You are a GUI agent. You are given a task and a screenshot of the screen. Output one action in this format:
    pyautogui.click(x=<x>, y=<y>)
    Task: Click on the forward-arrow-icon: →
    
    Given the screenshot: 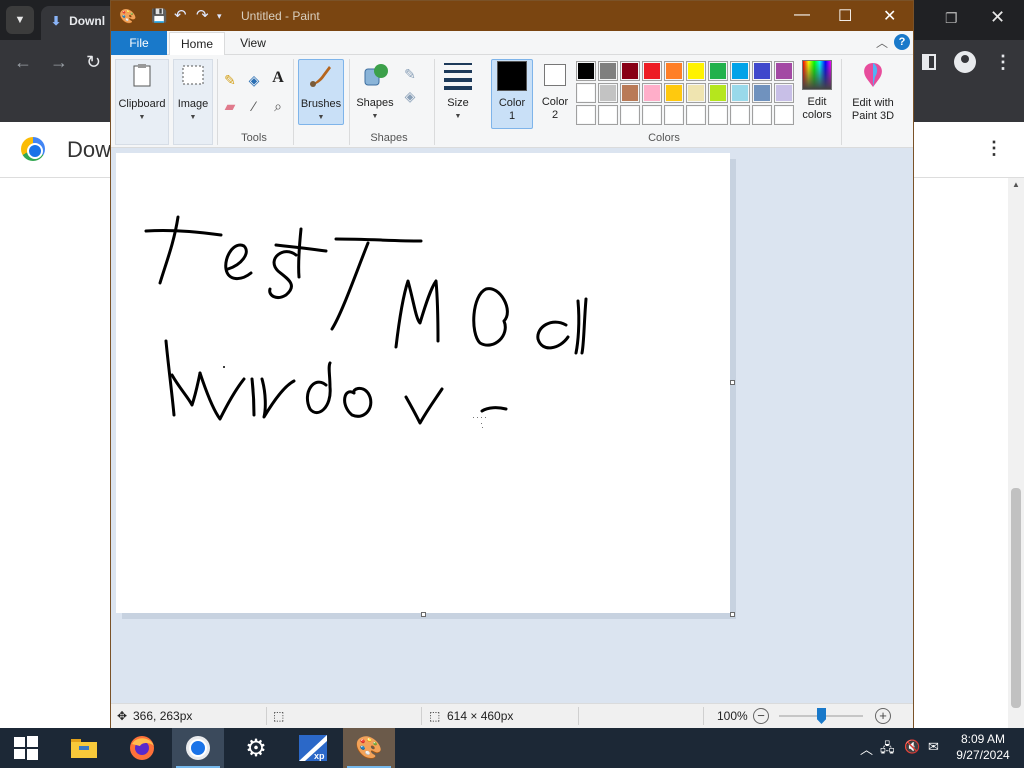 What is the action you would take?
    pyautogui.click(x=59, y=62)
    